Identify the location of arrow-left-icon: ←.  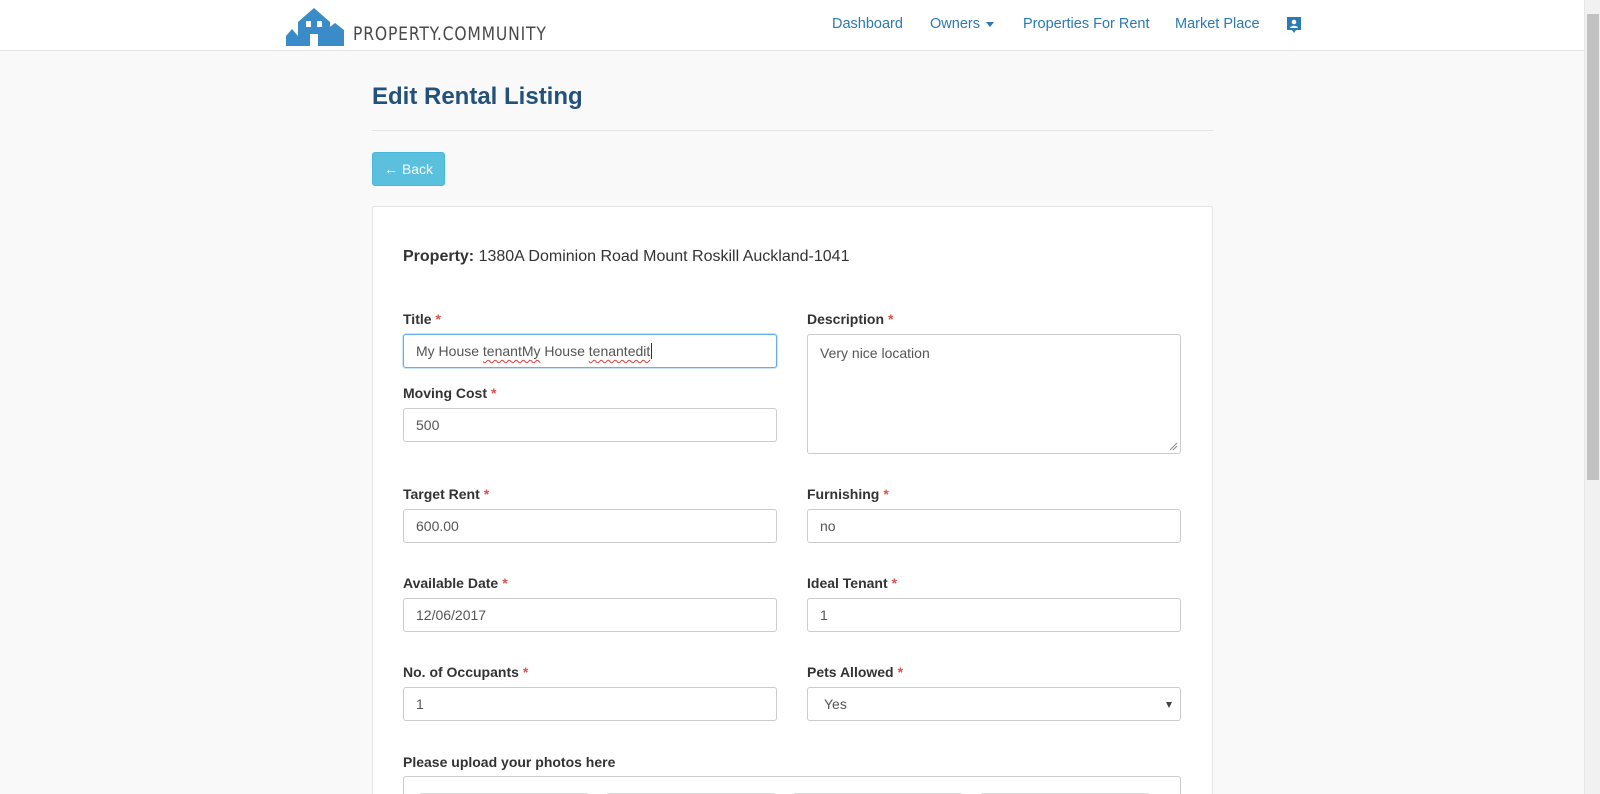
(390, 169).